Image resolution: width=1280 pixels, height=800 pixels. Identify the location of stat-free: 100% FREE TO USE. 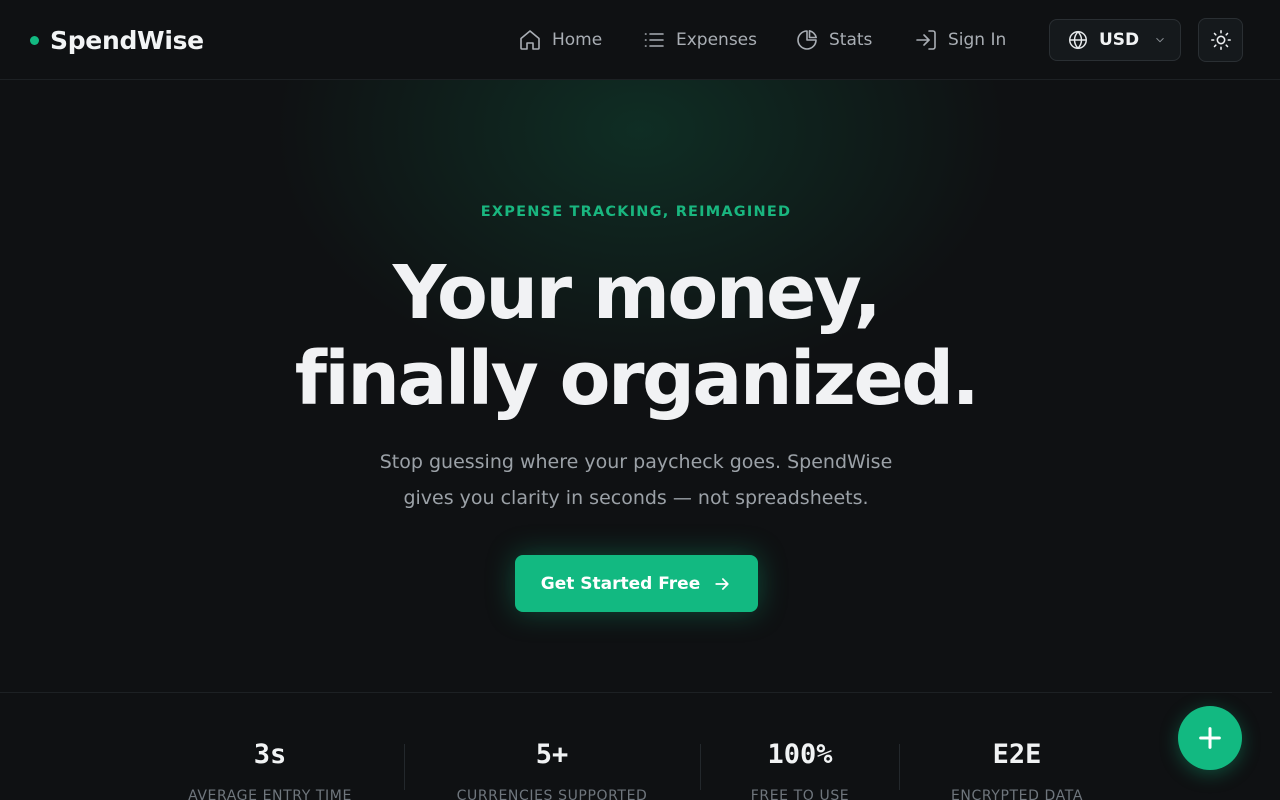
(800, 769).